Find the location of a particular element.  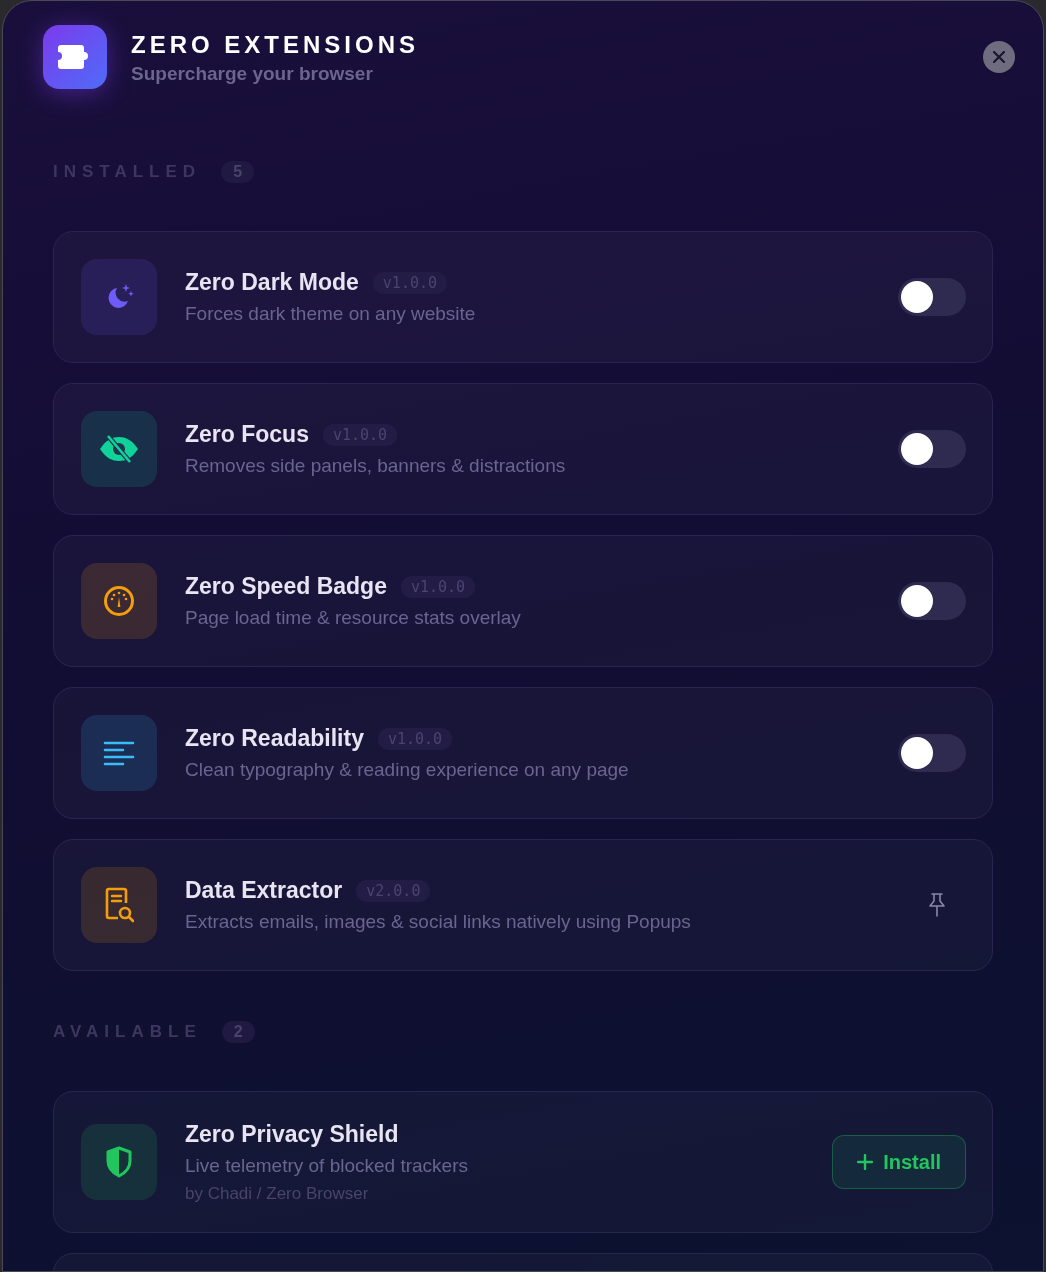

extension-description: Removes side panels, banners & distractions is located at coordinates (375, 466).